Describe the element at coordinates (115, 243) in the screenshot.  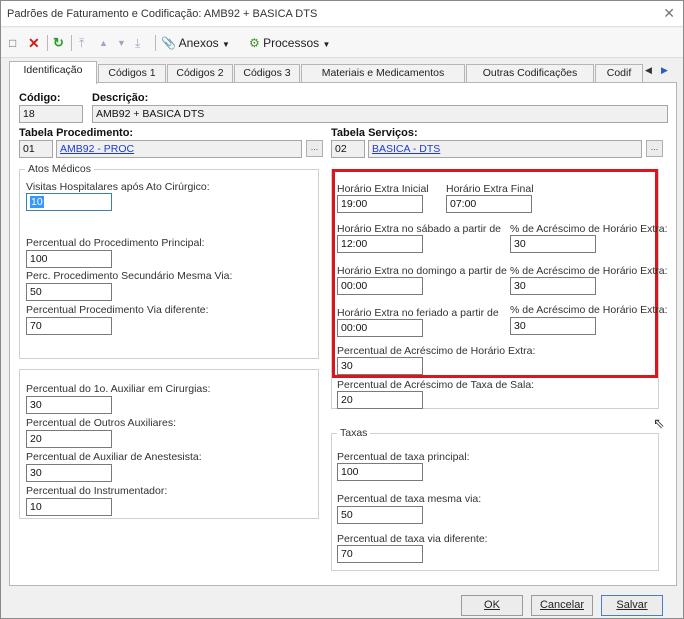
I see `perc-principal-label: Percentual do Procedimento Principal:` at that location.